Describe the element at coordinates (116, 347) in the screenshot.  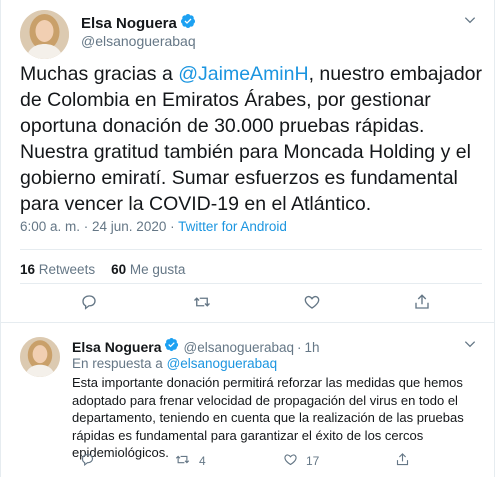
I see `reply-author-name: Elsa Noguera` at that location.